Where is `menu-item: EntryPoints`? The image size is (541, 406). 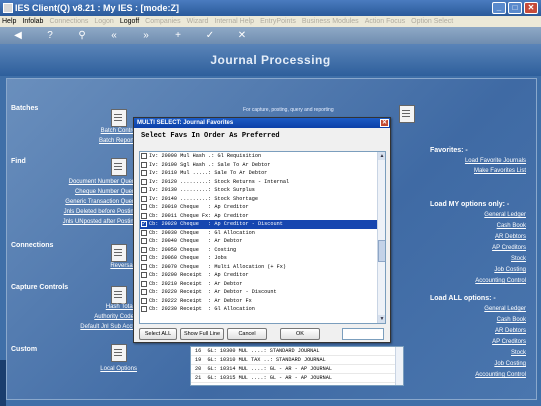
menu-item: EntryPoints is located at coordinates (278, 21).